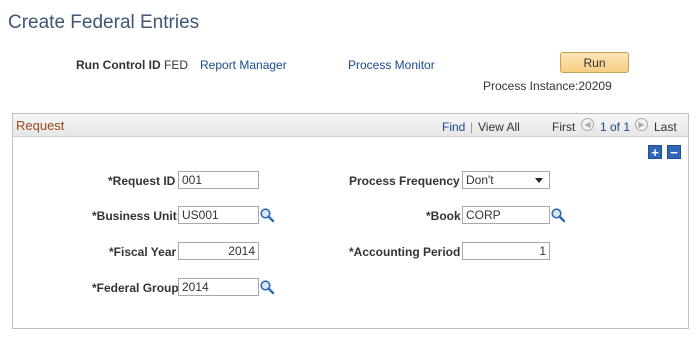 The height and width of the screenshot is (340, 700). What do you see at coordinates (267, 215) in the screenshot?
I see `business-unit-lookup-icon` at bounding box center [267, 215].